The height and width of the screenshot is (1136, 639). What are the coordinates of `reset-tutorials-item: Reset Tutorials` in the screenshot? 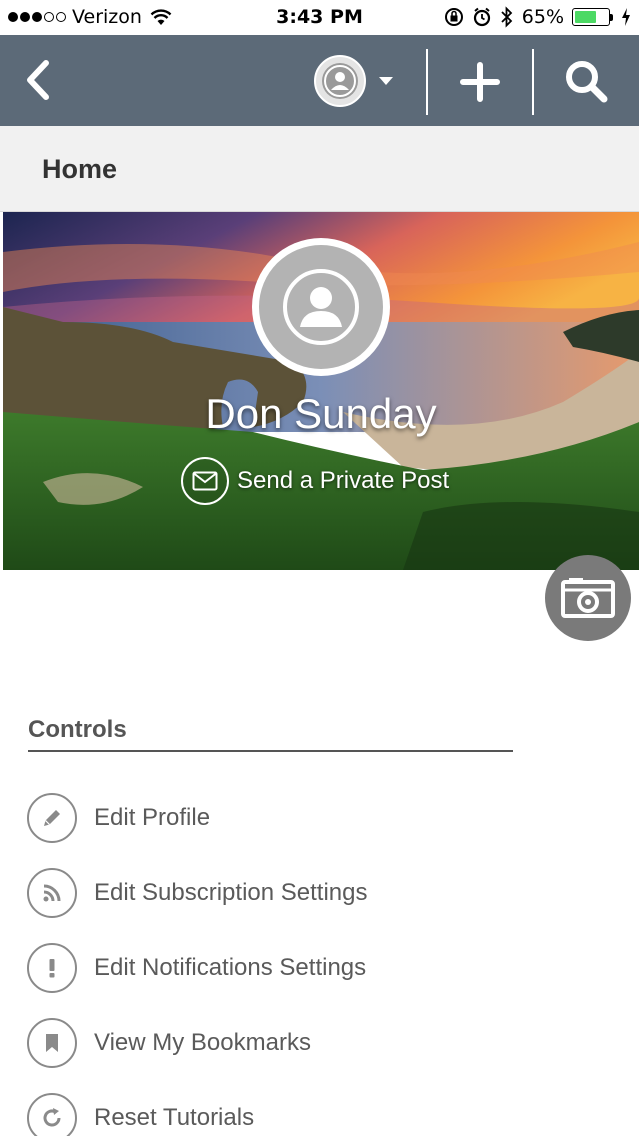 It's located at (327, 1108).